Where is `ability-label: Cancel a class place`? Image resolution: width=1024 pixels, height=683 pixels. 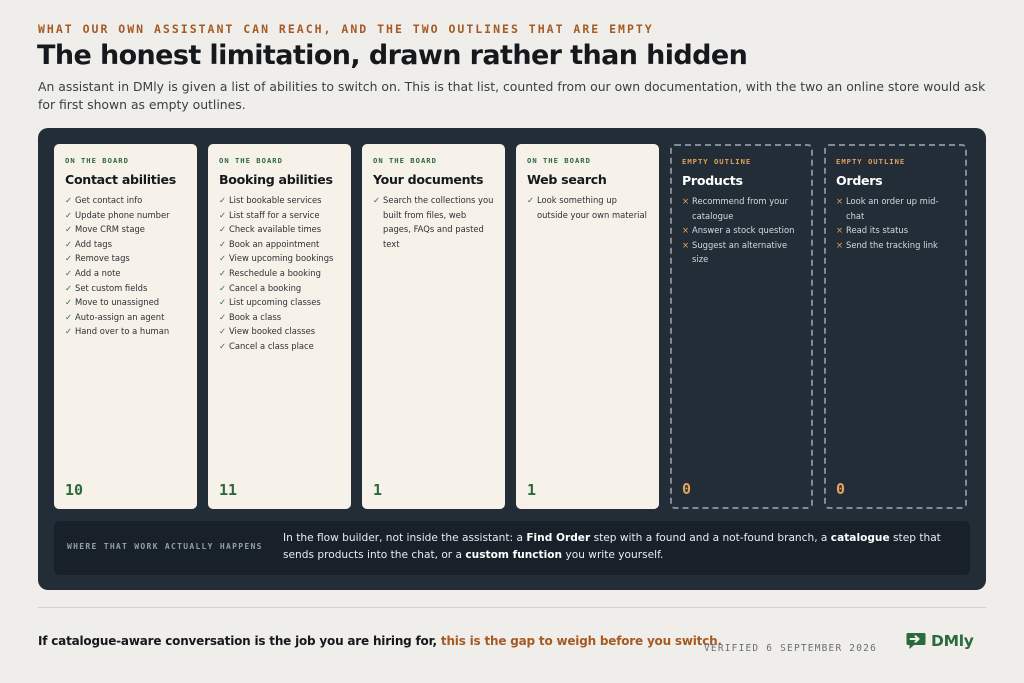 ability-label: Cancel a class place is located at coordinates (271, 345).